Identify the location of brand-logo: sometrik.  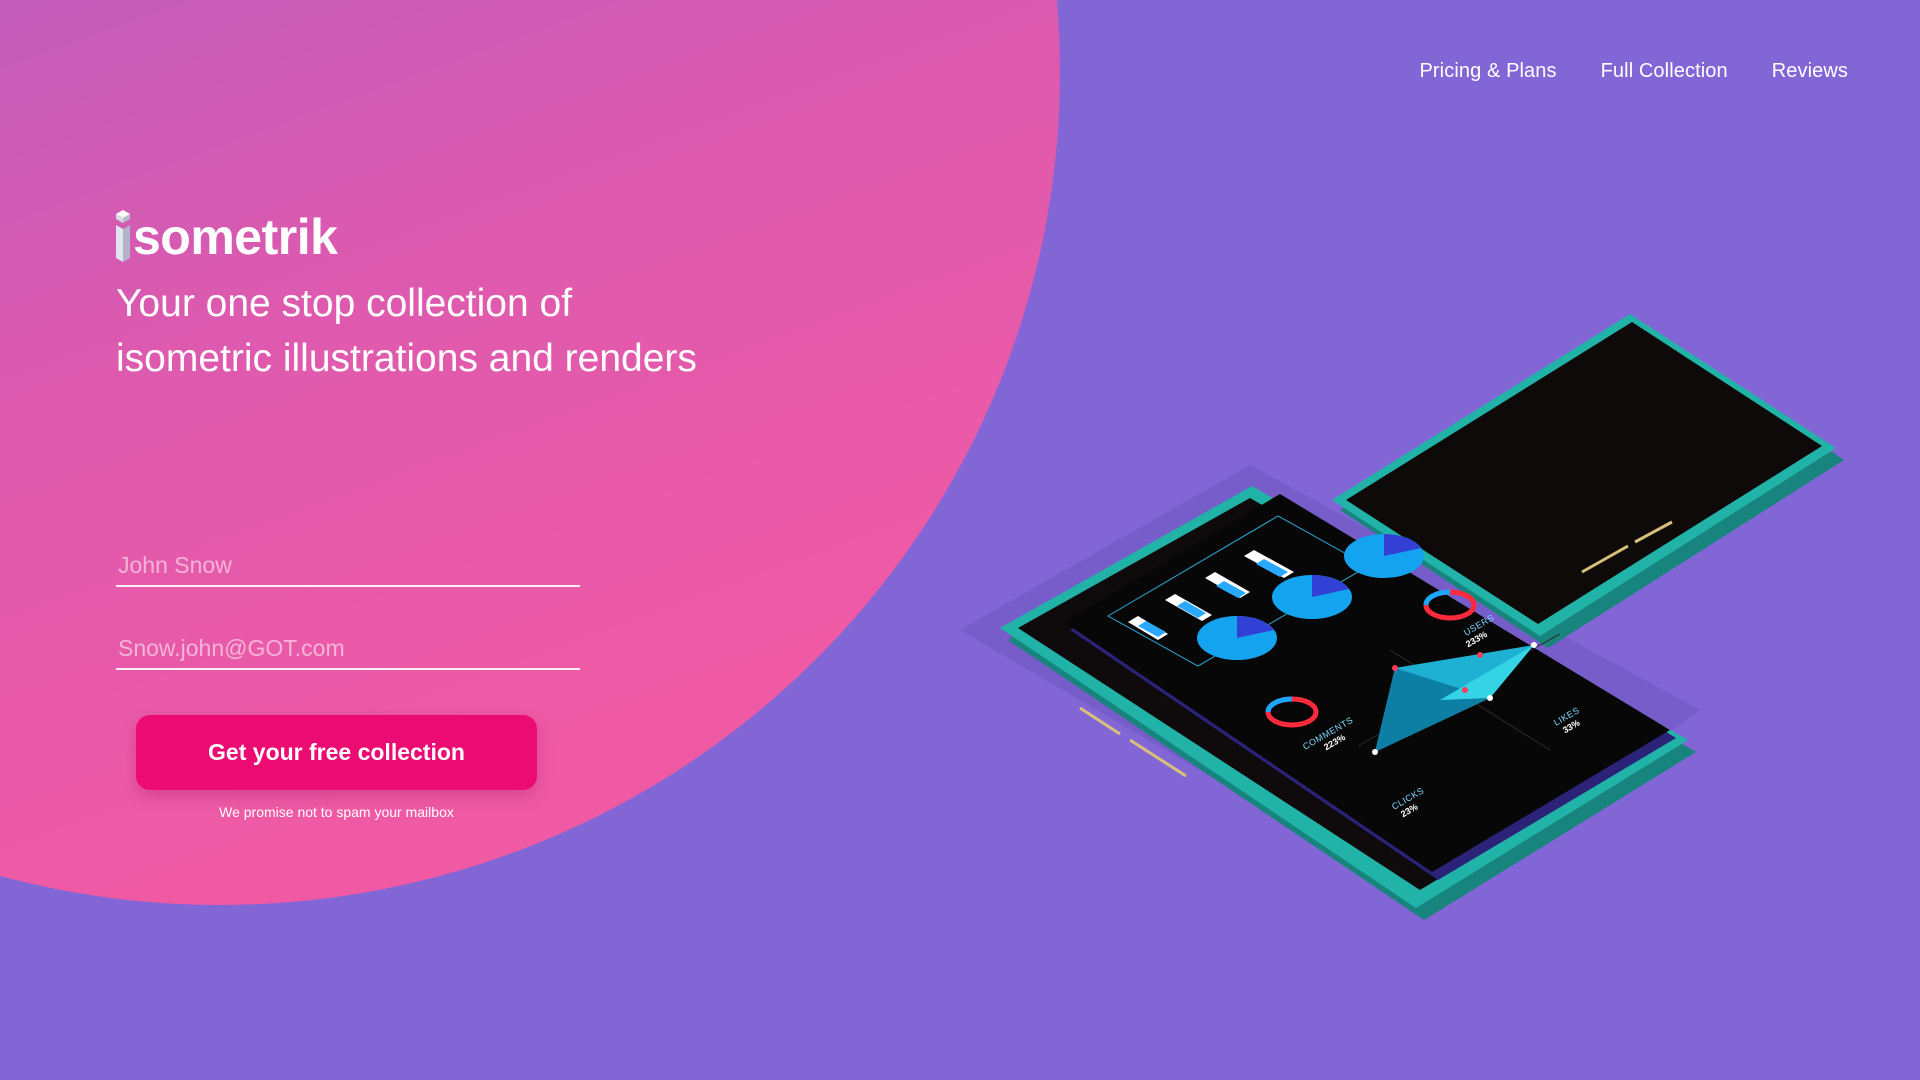
(227, 237).